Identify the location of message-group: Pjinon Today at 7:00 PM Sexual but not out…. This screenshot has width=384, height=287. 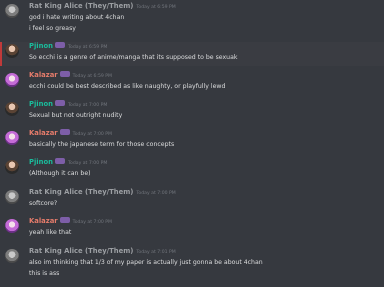
(192, 111).